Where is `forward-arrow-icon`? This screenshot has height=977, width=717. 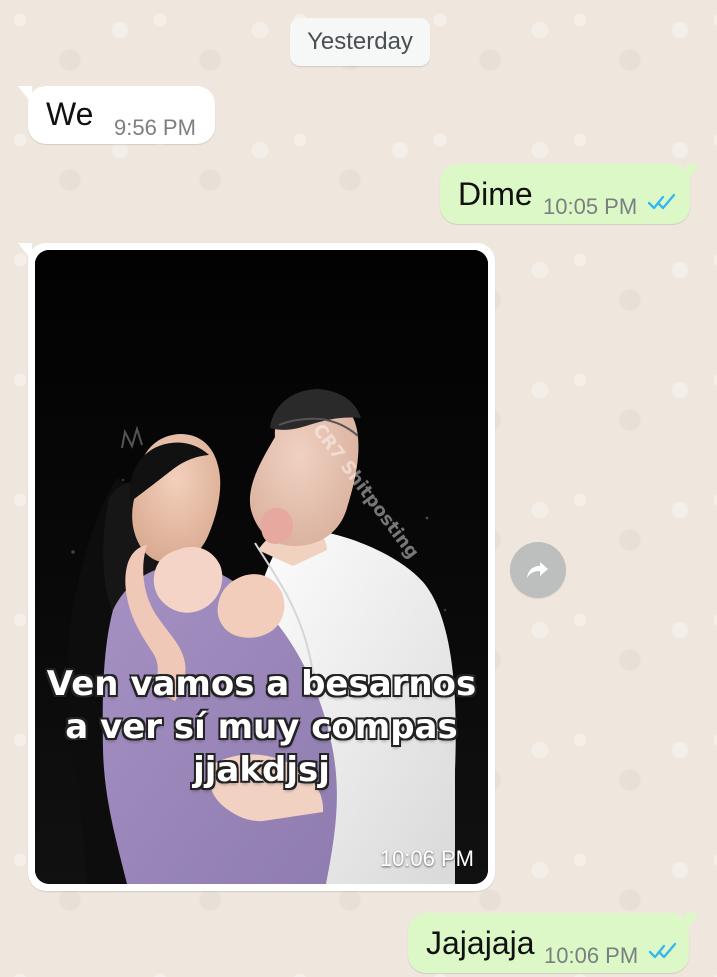 forward-arrow-icon is located at coordinates (537, 570).